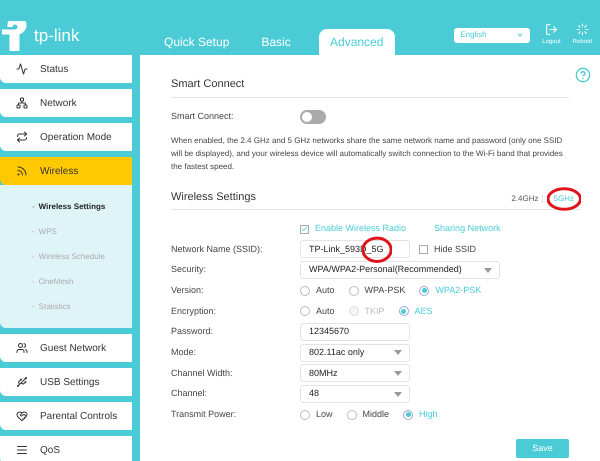  I want to click on field-label: Transmit Power:, so click(204, 415).